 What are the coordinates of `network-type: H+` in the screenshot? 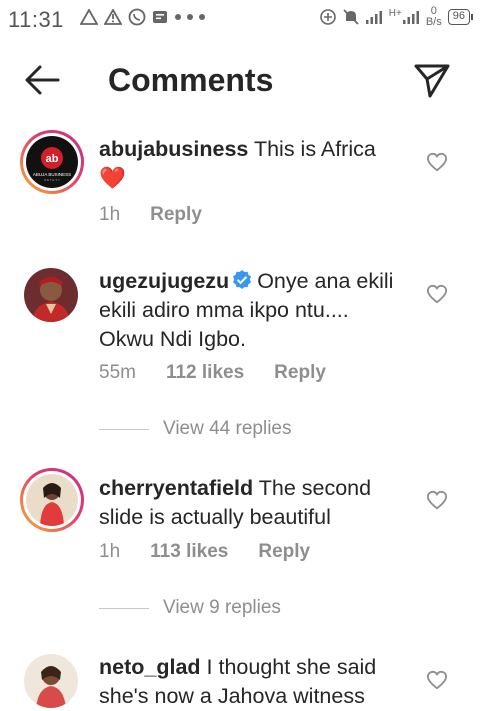 It's located at (395, 13).